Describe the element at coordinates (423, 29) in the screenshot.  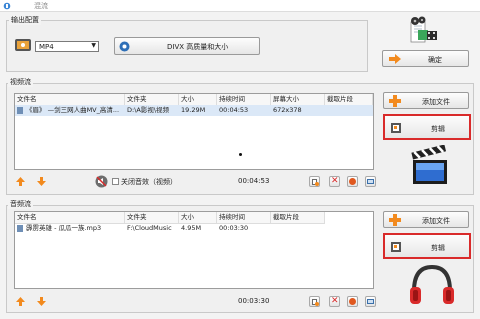
I see `film-strip-icon` at that location.